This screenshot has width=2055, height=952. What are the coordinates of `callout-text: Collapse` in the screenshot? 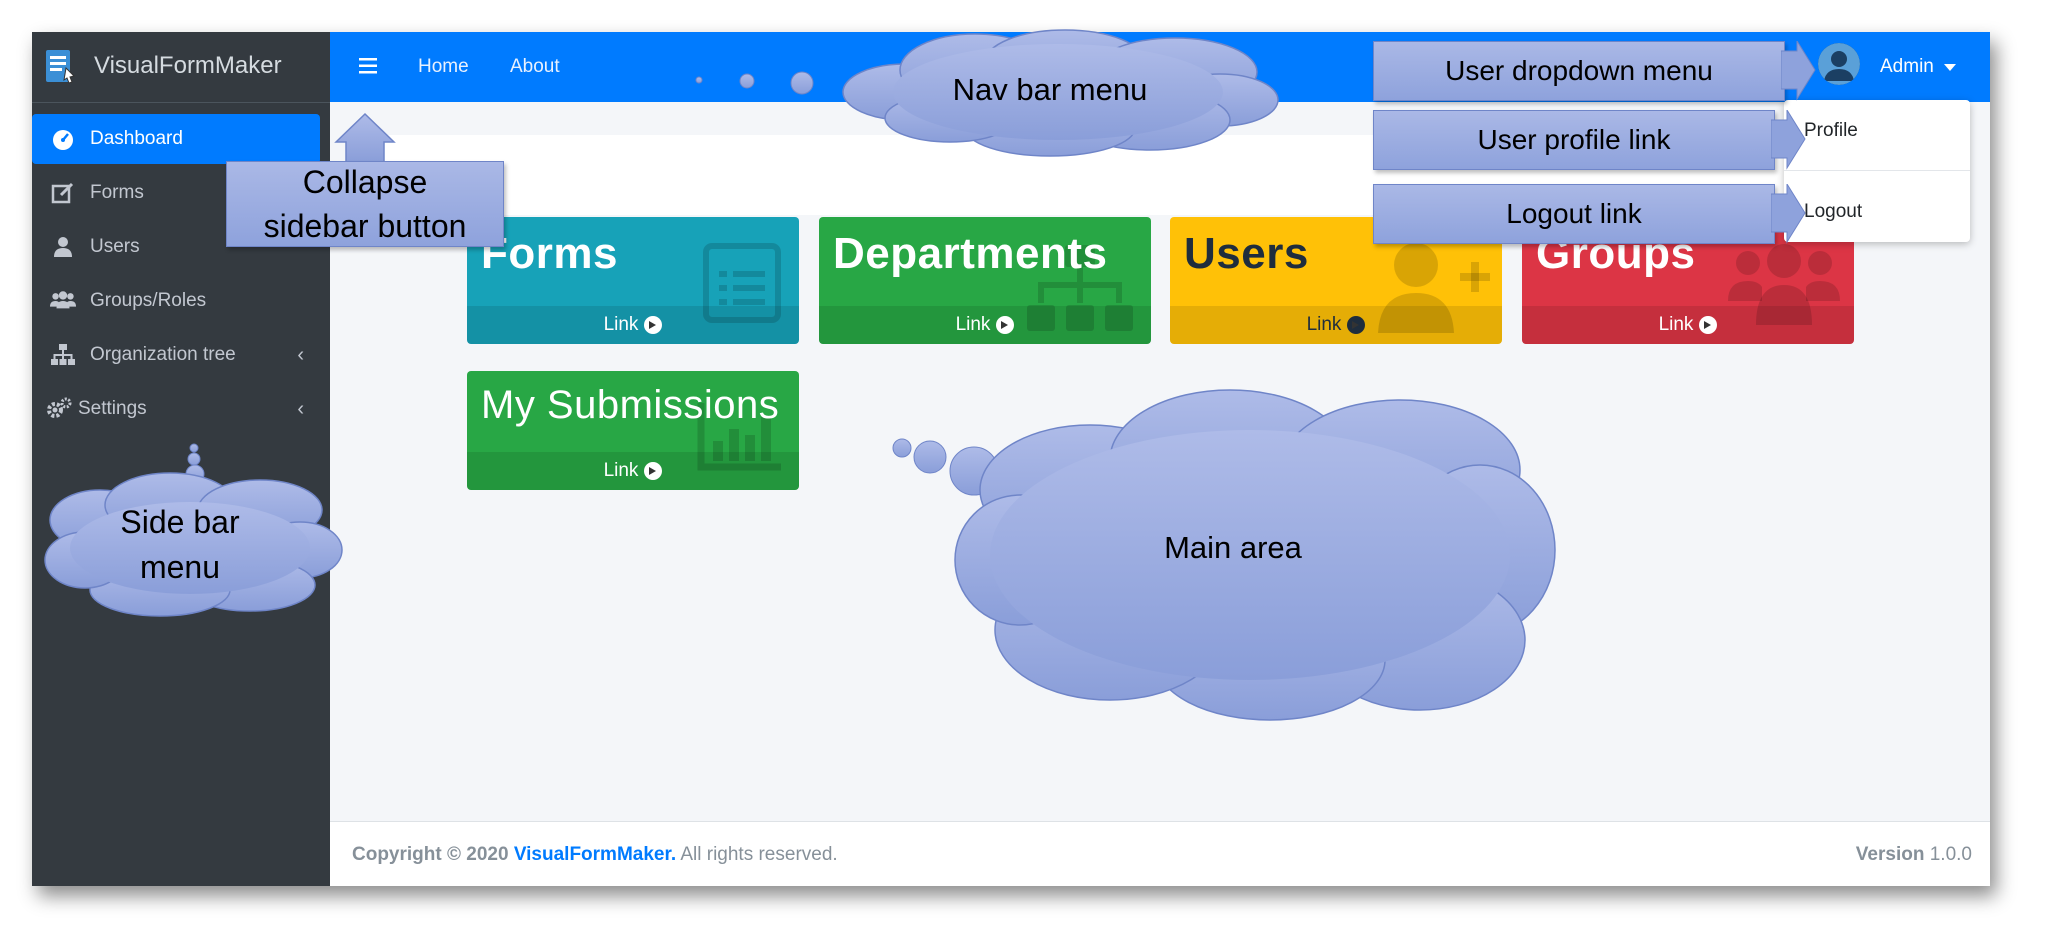 It's located at (365, 182).